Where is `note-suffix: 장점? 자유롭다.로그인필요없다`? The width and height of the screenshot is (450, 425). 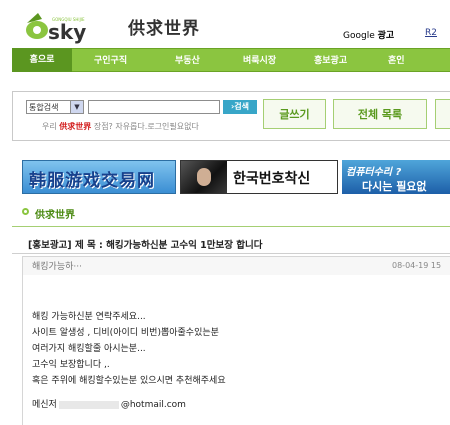 note-suffix: 장점? 자유롭다.로그인필요없다 is located at coordinates (146, 126).